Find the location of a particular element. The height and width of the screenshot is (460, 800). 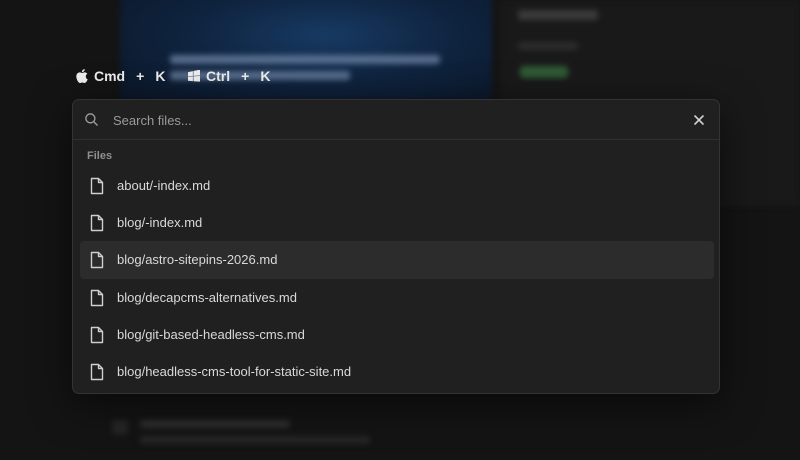

file-name: blog/astro-sitepins-2026.md is located at coordinates (197, 260).